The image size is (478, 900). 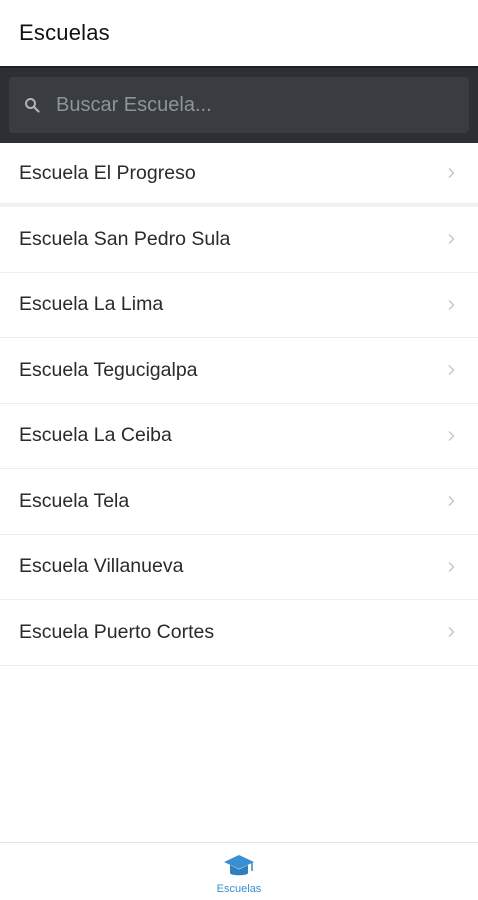 I want to click on search-icon, so click(x=32, y=105).